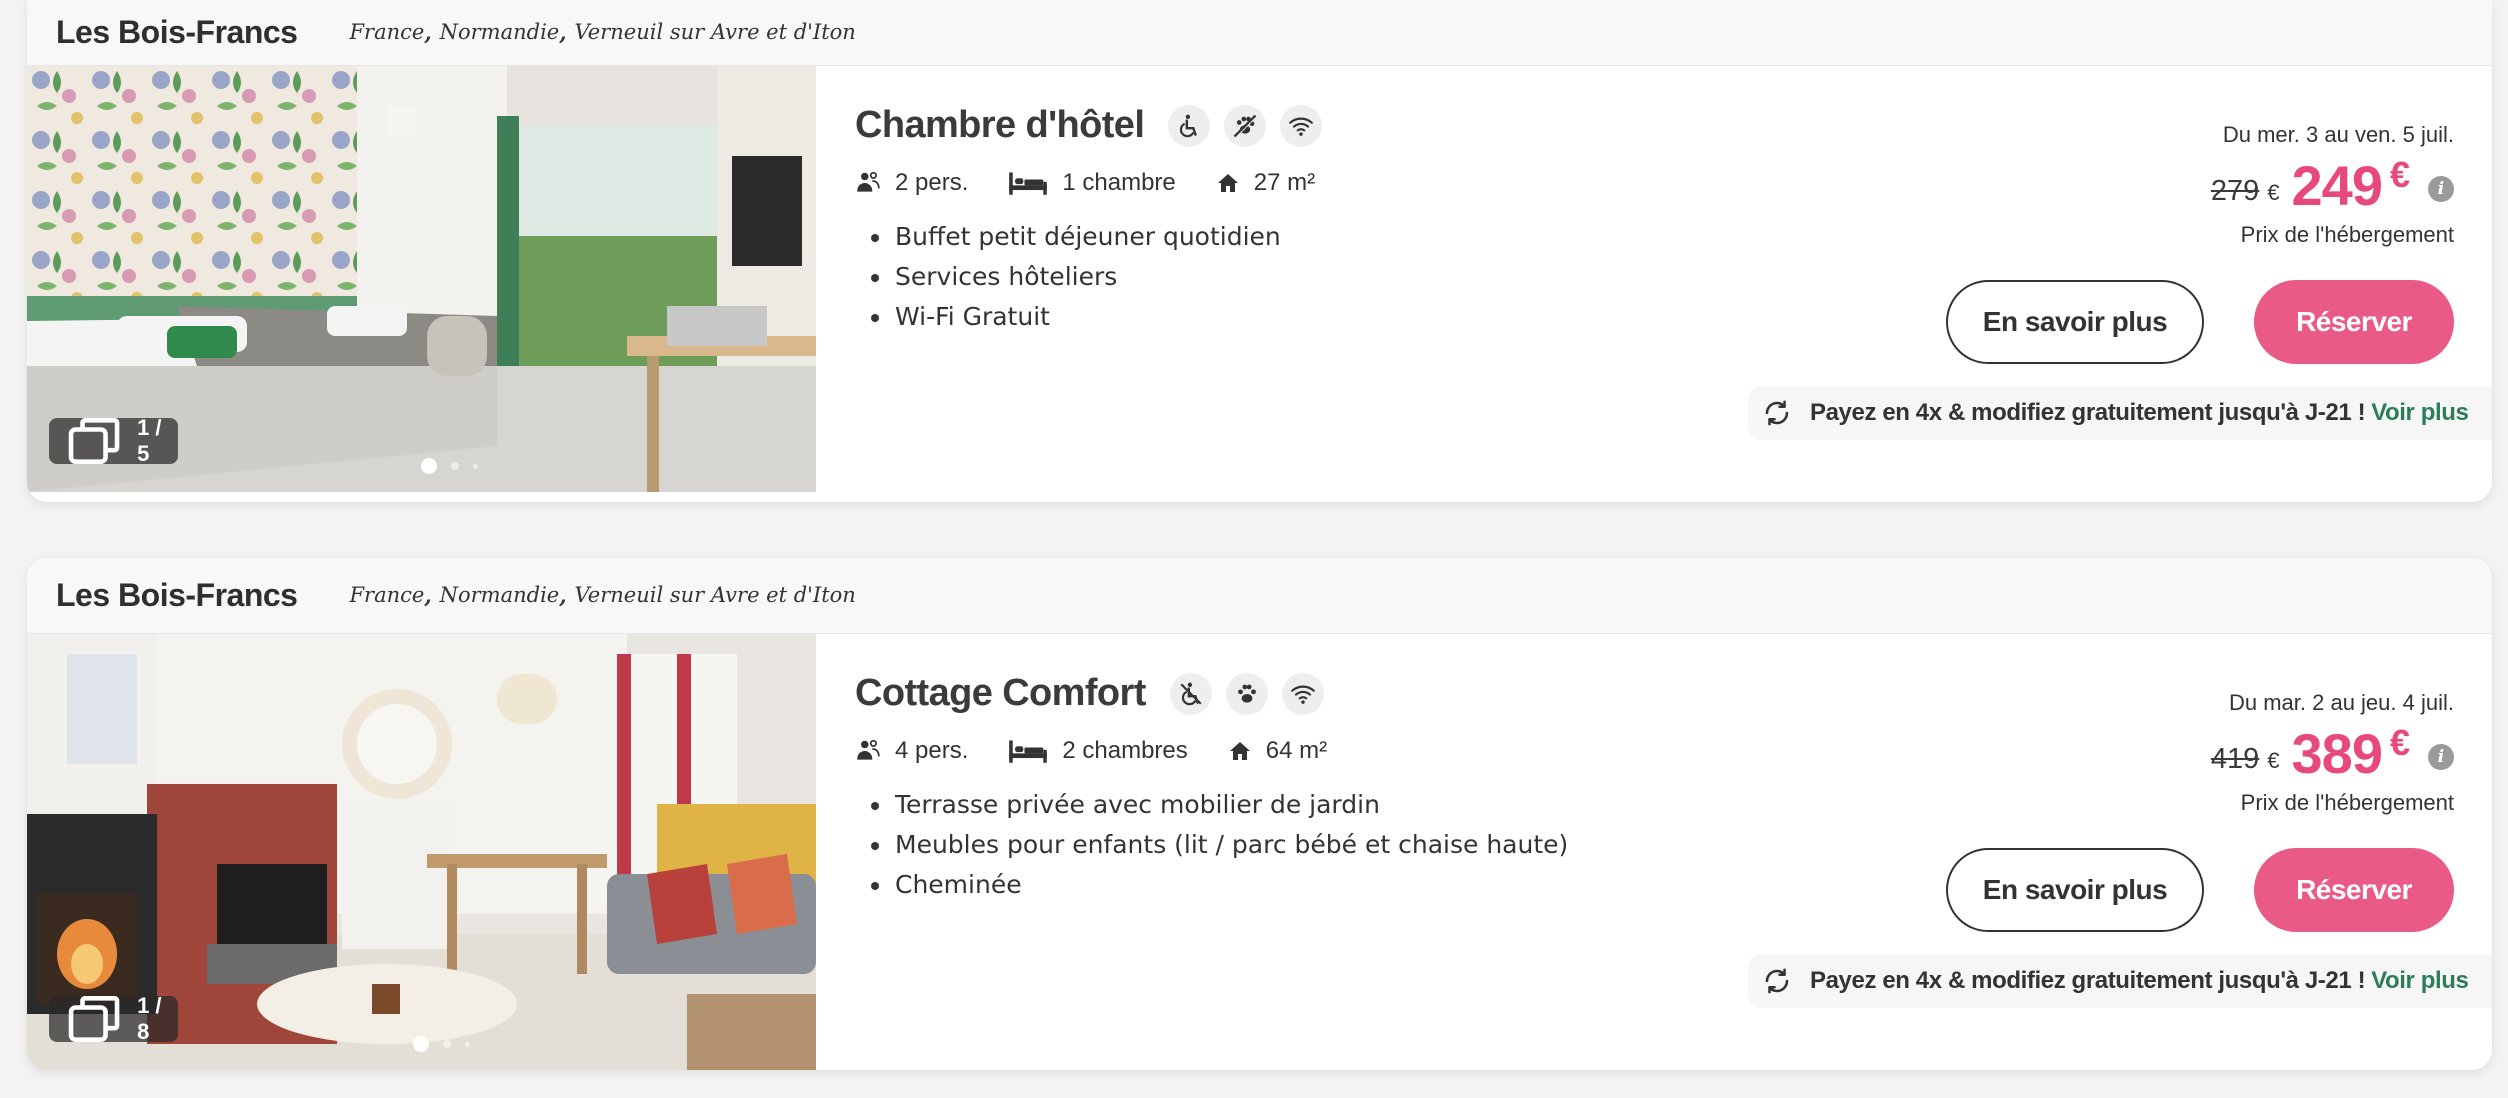  Describe the element at coordinates (1000, 693) in the screenshot. I see `room-title: Cottage Comfort` at that location.